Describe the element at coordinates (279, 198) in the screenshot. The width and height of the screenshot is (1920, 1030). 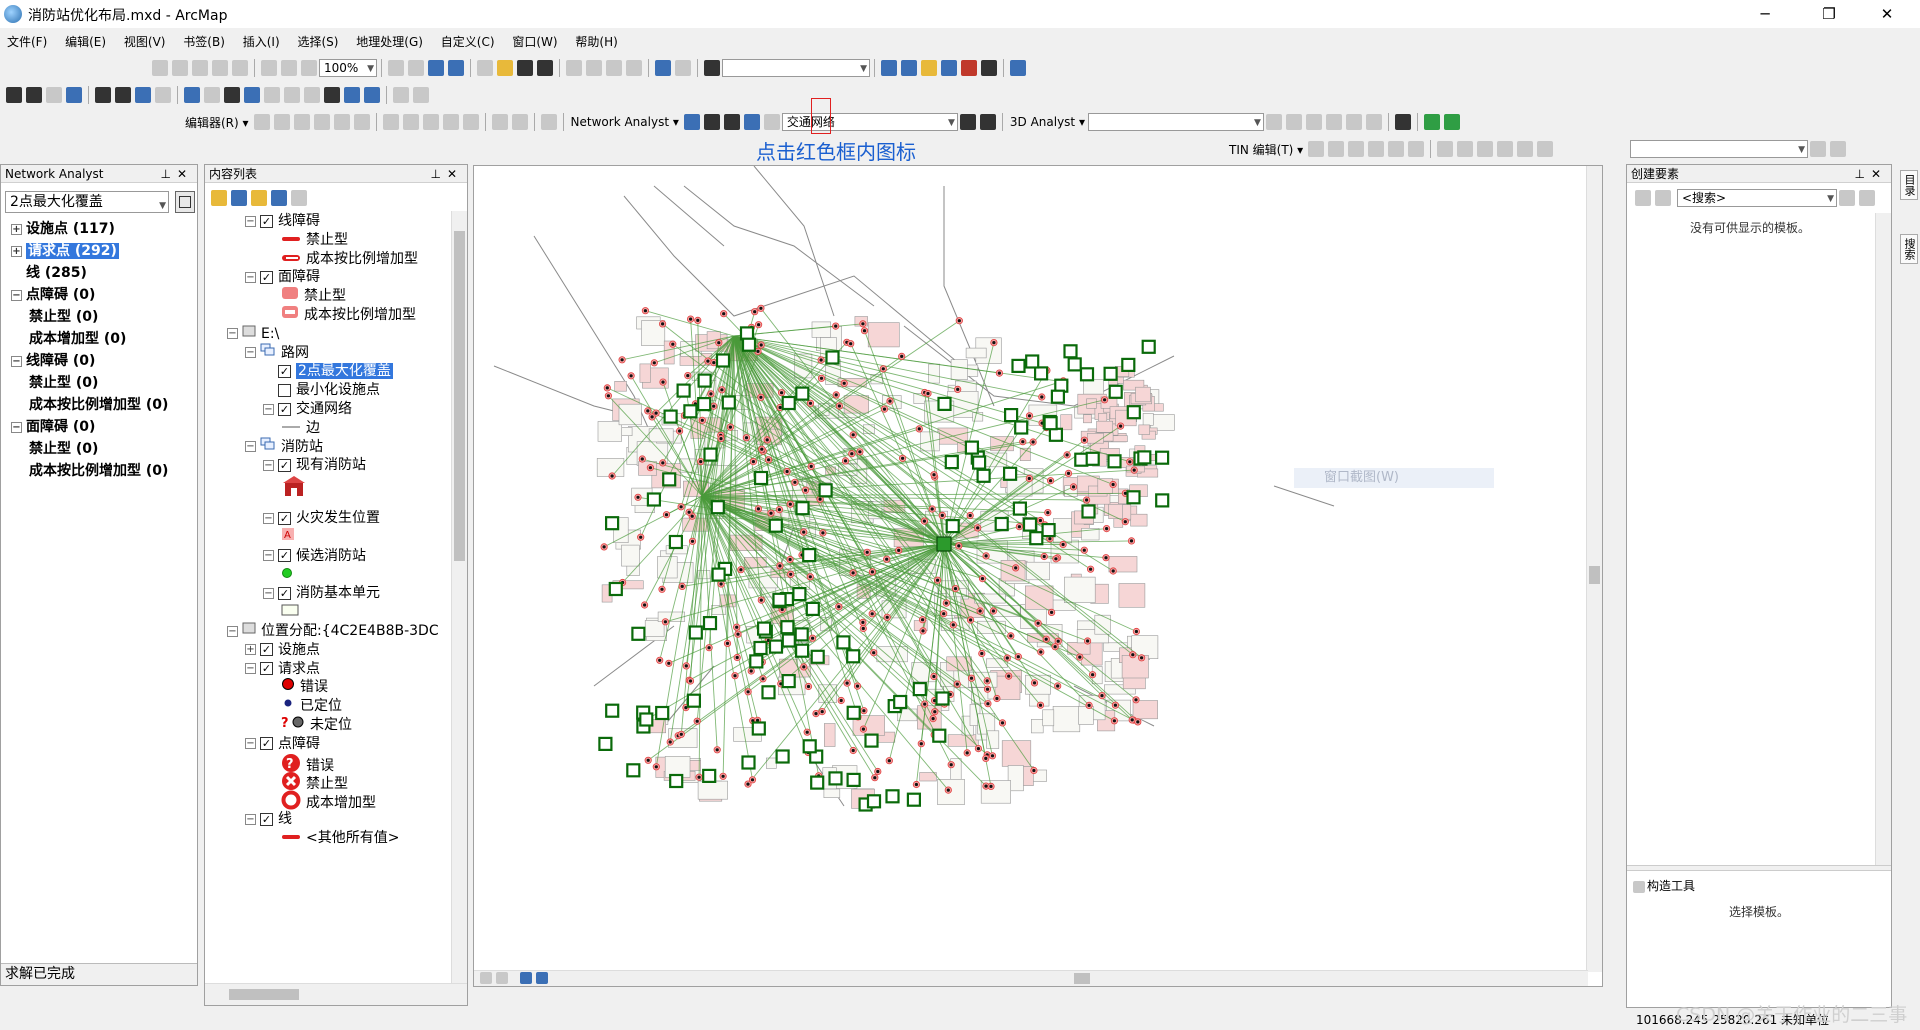
I see `list-by-selection-icon` at that location.